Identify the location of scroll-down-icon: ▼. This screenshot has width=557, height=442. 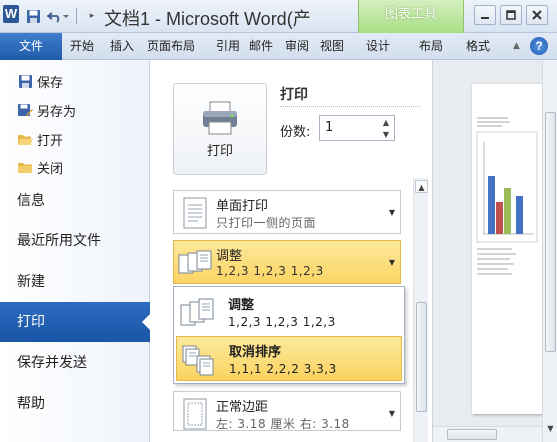
(550, 428).